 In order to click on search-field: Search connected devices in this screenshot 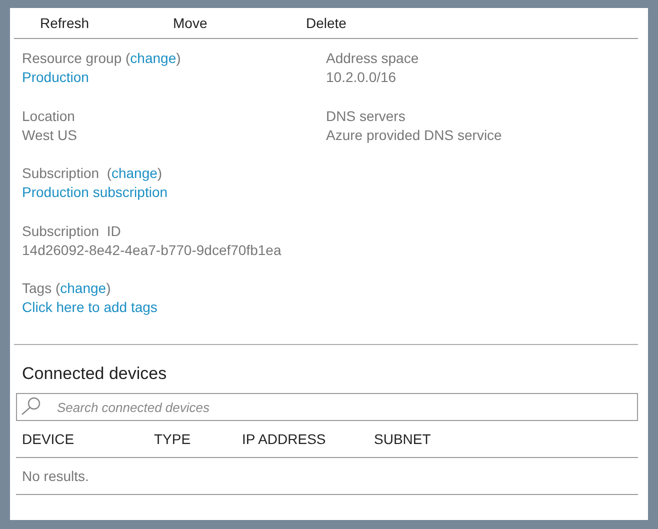, I will do `click(327, 407)`.